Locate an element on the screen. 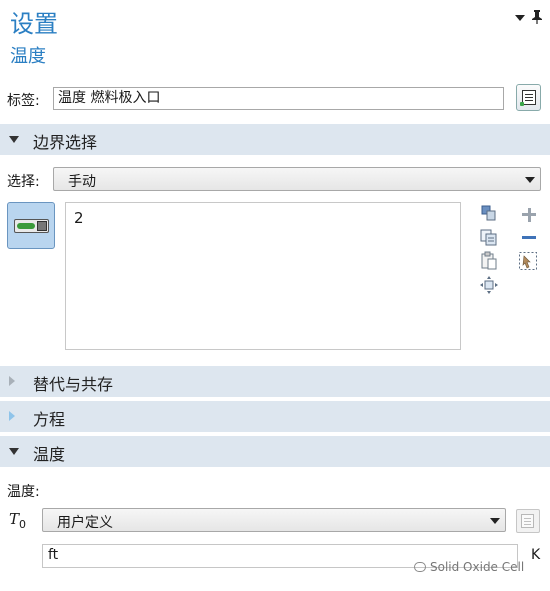 The image size is (550, 591). plus-bar-v is located at coordinates (529, 214).